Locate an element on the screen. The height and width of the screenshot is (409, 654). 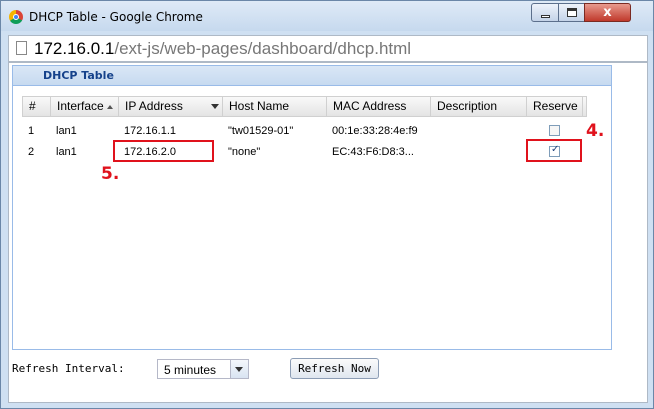
close-button: x is located at coordinates (607, 12).